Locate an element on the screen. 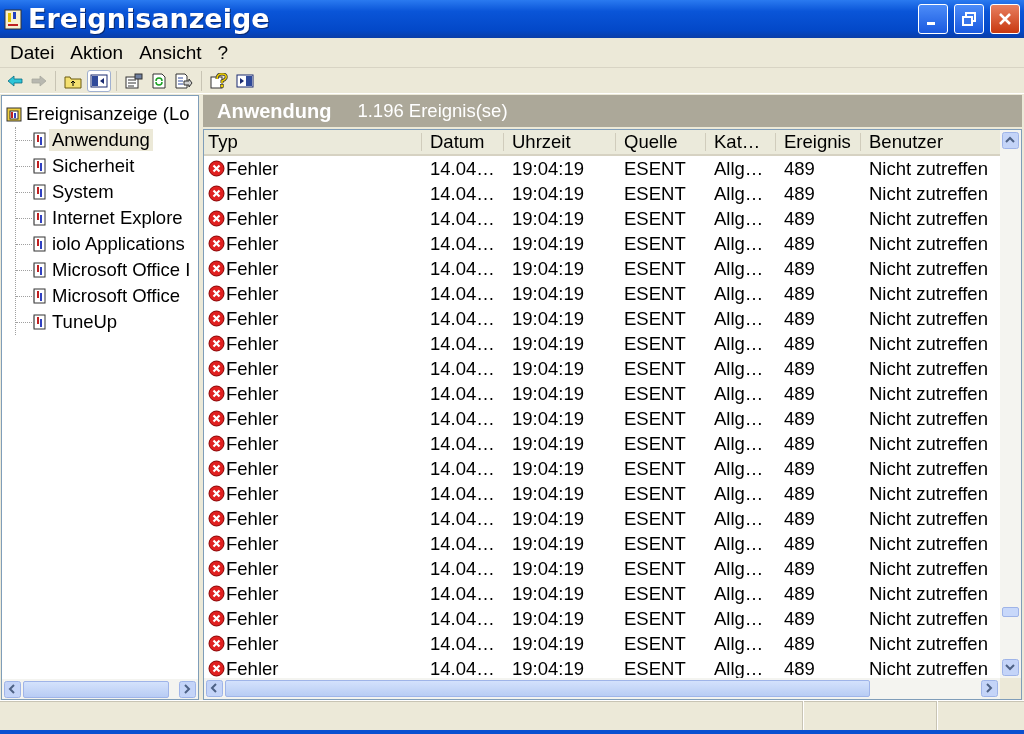  menu-item: Ansicht is located at coordinates (170, 52).